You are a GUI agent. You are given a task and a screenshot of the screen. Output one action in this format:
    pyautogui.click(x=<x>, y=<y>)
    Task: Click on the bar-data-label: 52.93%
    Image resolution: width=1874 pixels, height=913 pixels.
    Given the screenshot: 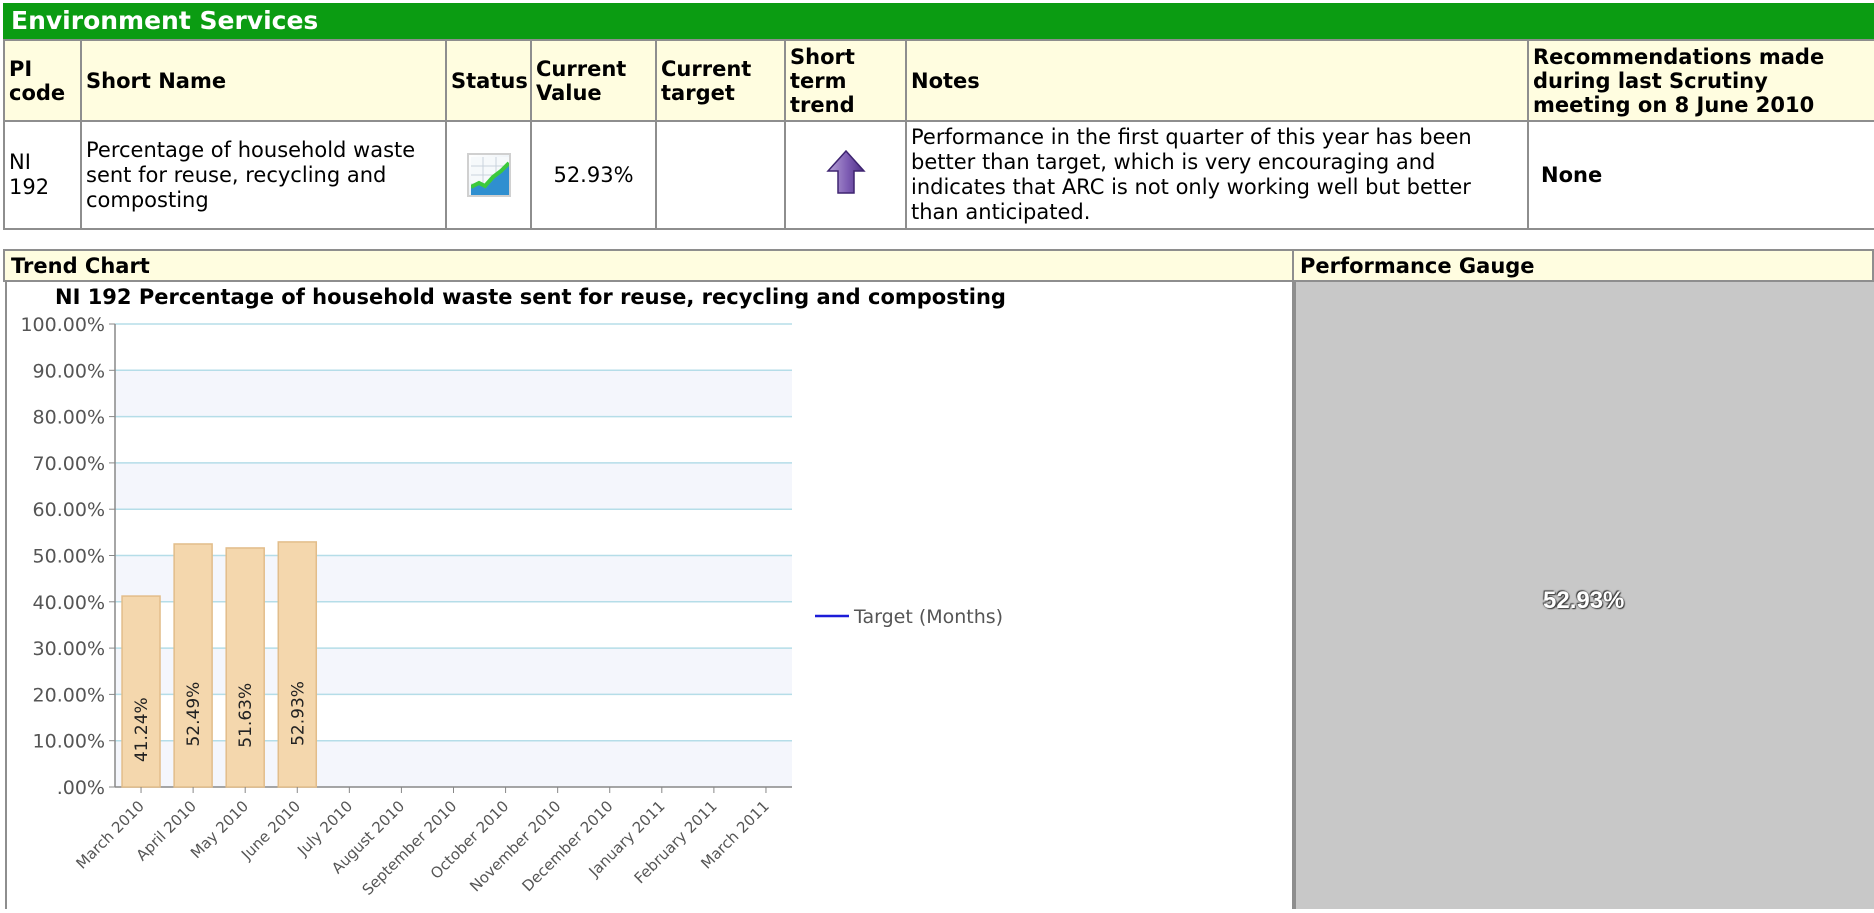 What is the action you would take?
    pyautogui.click(x=298, y=713)
    